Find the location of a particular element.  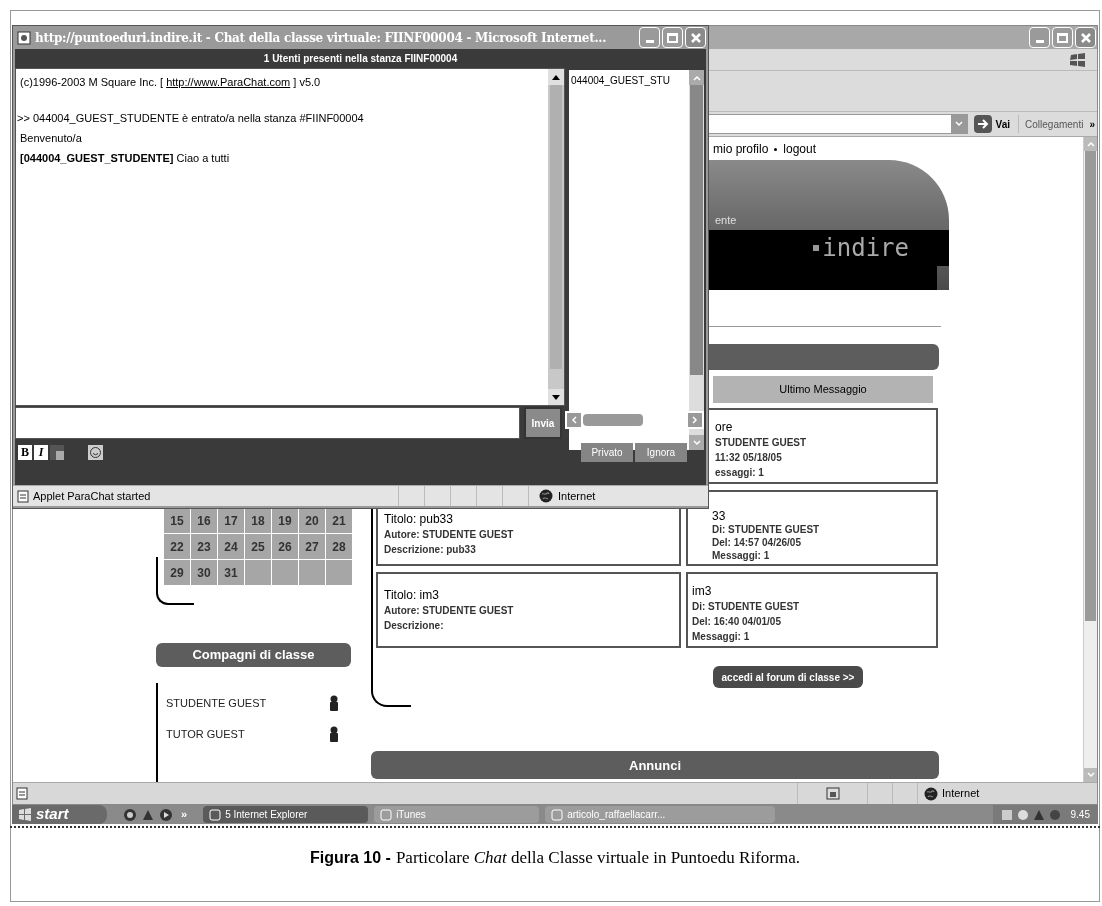

calendar-day: 29 is located at coordinates (177, 572).